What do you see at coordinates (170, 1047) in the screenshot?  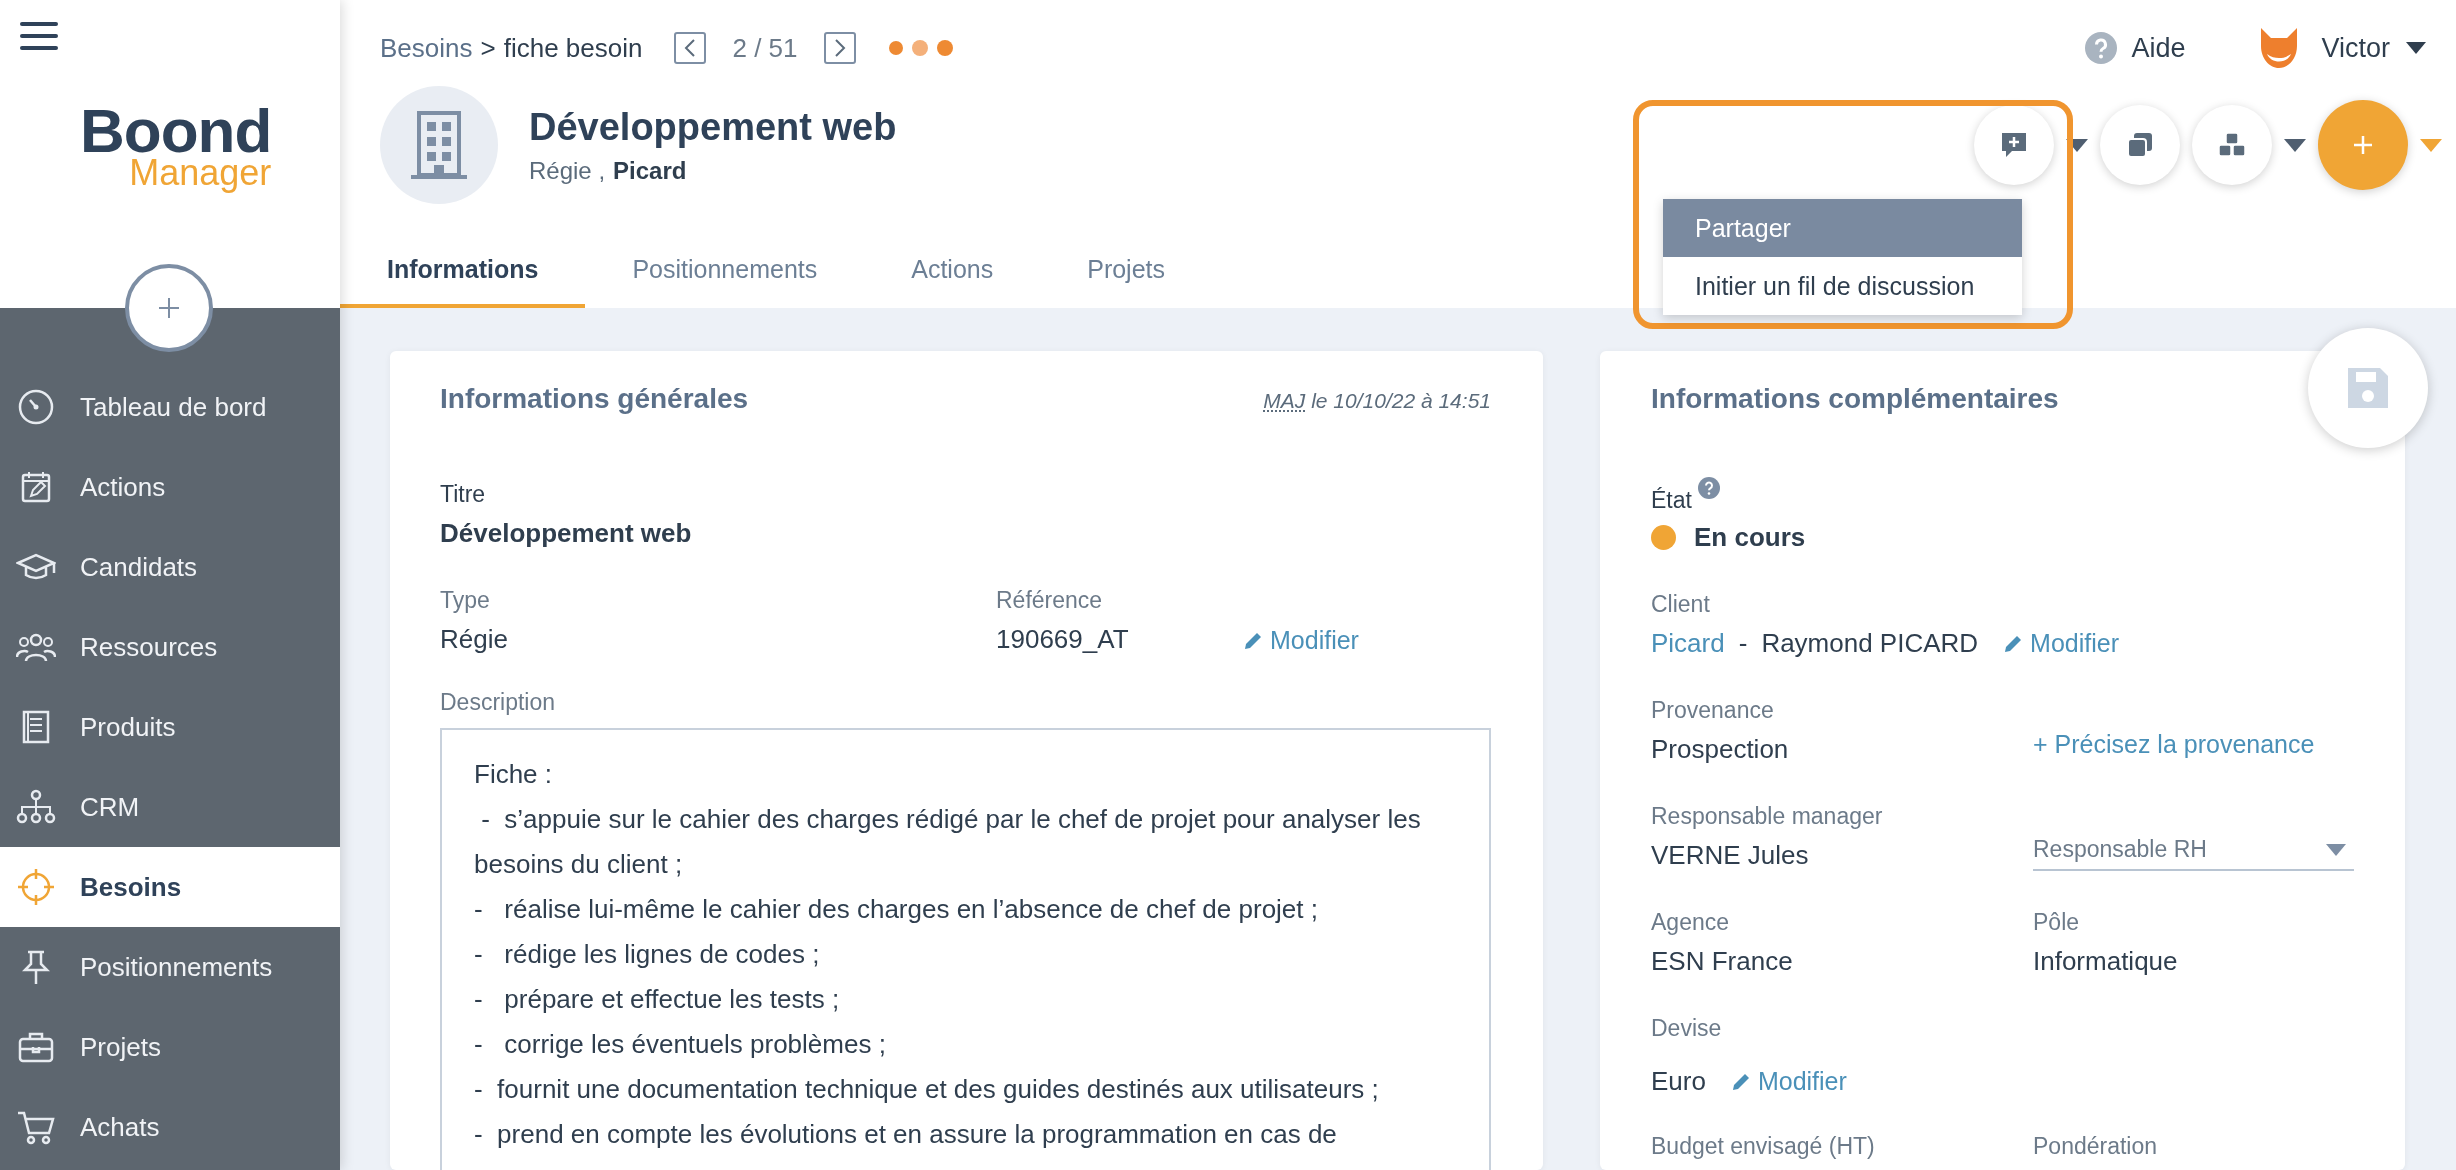 I see `nav-item: Projets` at bounding box center [170, 1047].